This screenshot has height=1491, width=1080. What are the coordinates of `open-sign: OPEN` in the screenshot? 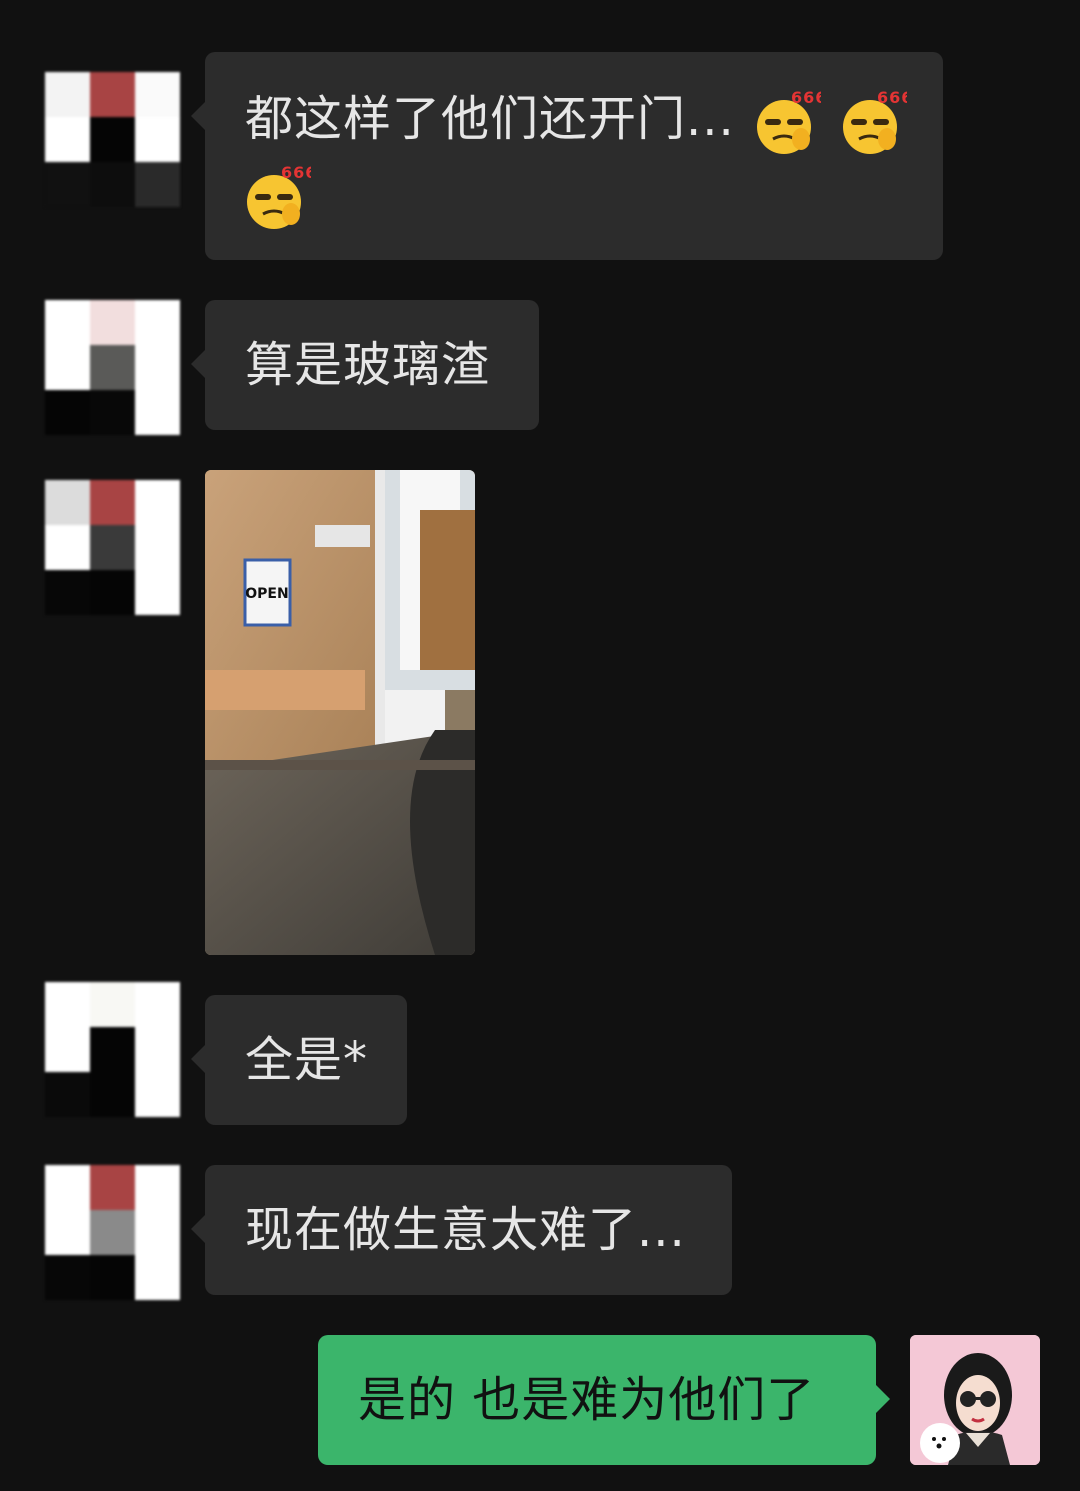 It's located at (266, 594).